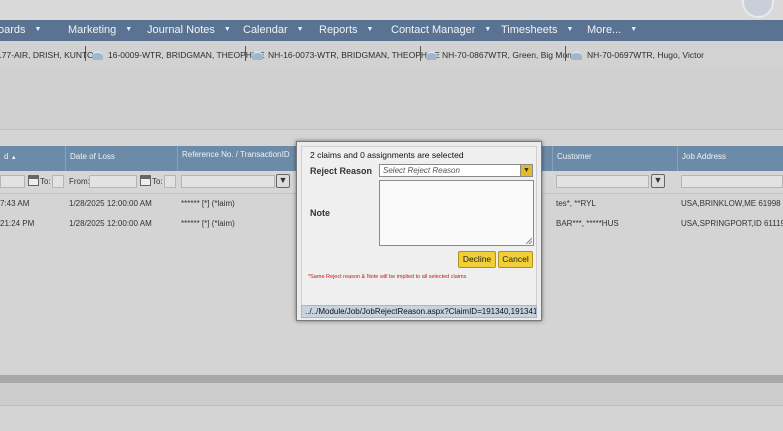 The height and width of the screenshot is (431, 783). I want to click on cell-customer: tes*, **RYL, so click(576, 203).